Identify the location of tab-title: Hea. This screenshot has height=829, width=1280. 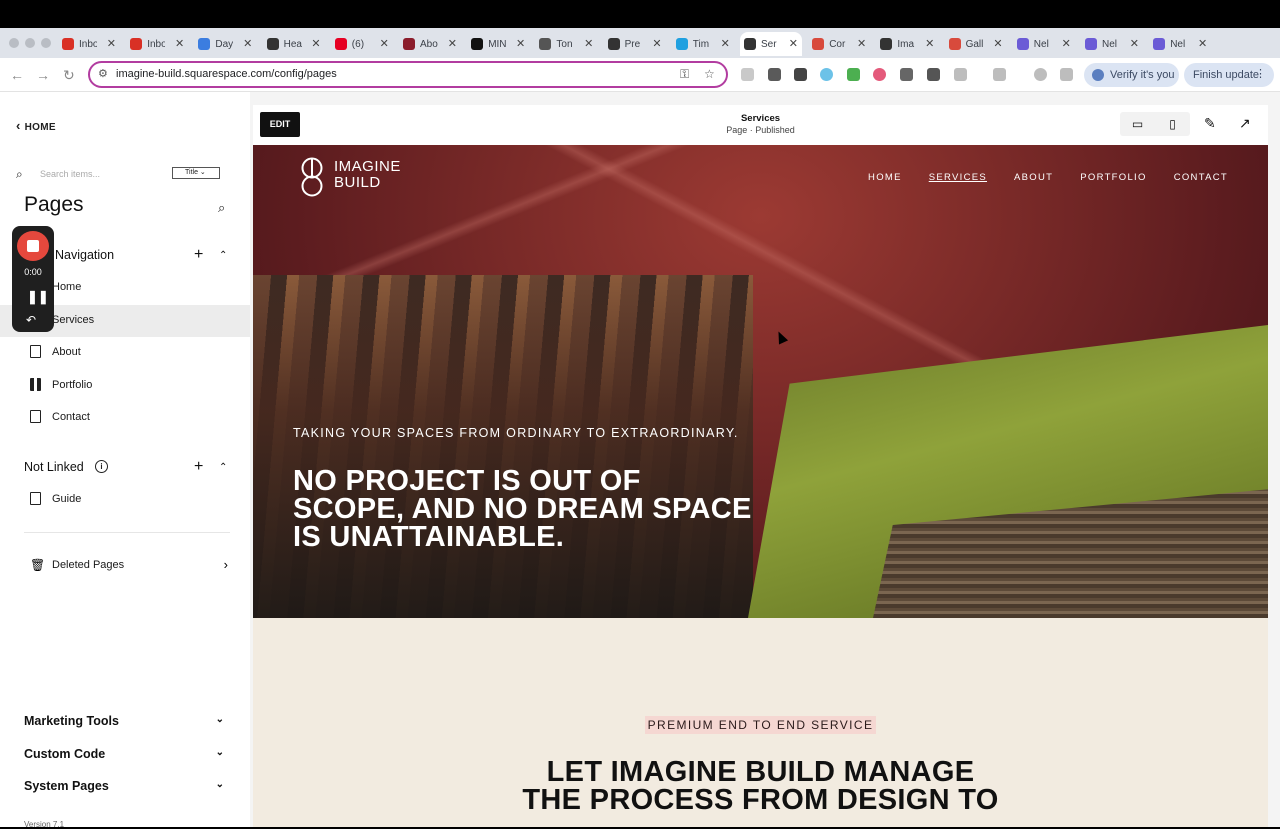
(292, 44).